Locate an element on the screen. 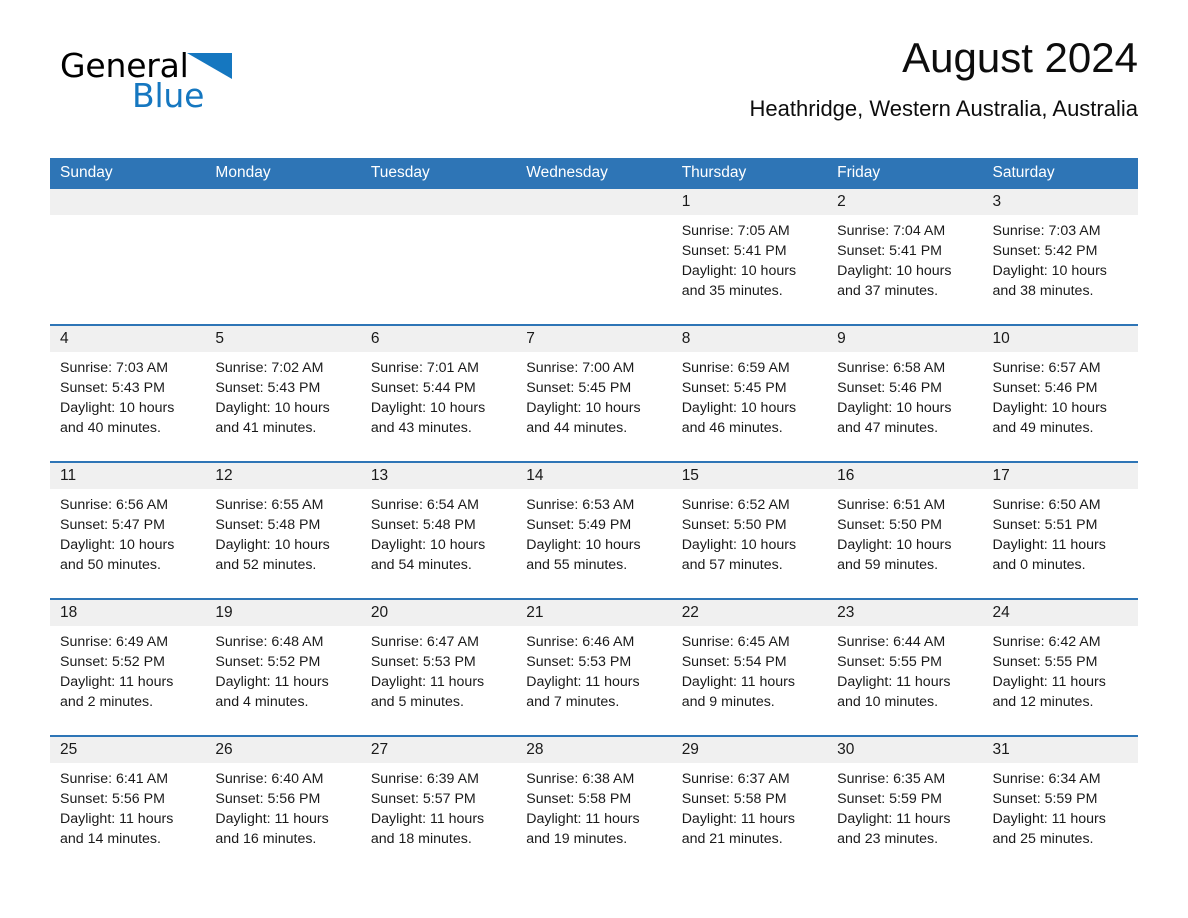 The image size is (1188, 918). day-number: 12 is located at coordinates (224, 475).